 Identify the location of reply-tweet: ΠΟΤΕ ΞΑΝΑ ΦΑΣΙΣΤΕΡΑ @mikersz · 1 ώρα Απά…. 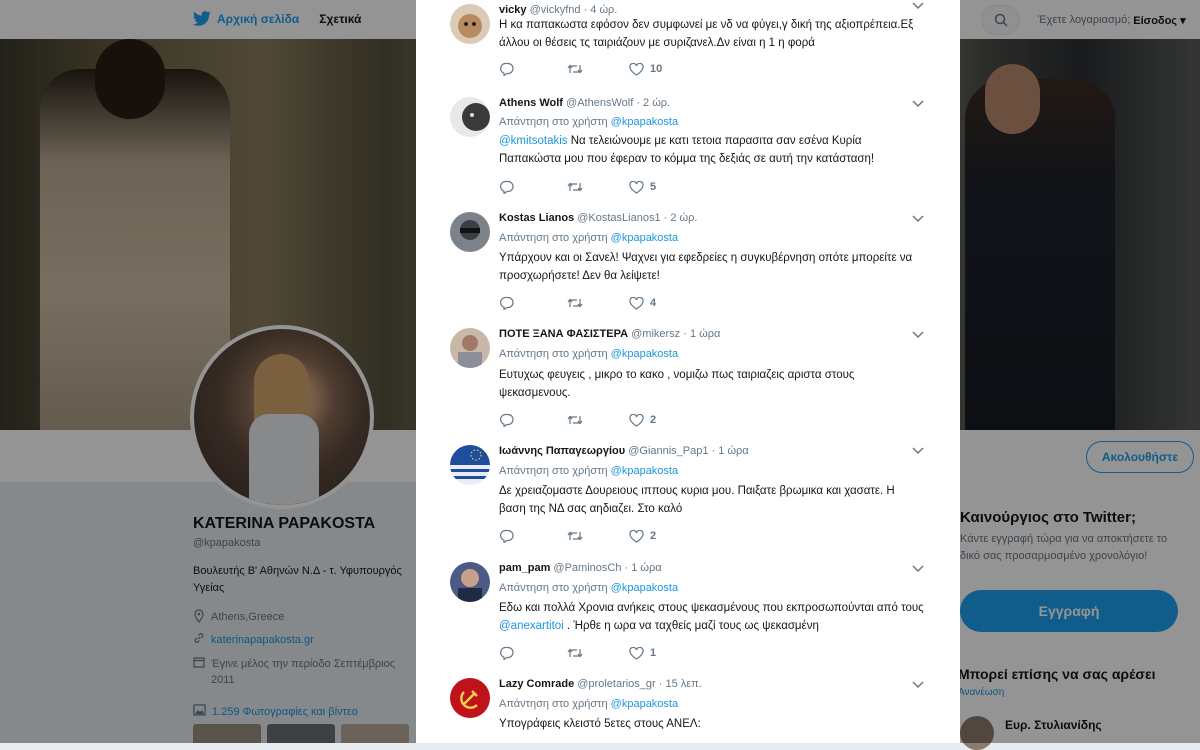
(688, 377).